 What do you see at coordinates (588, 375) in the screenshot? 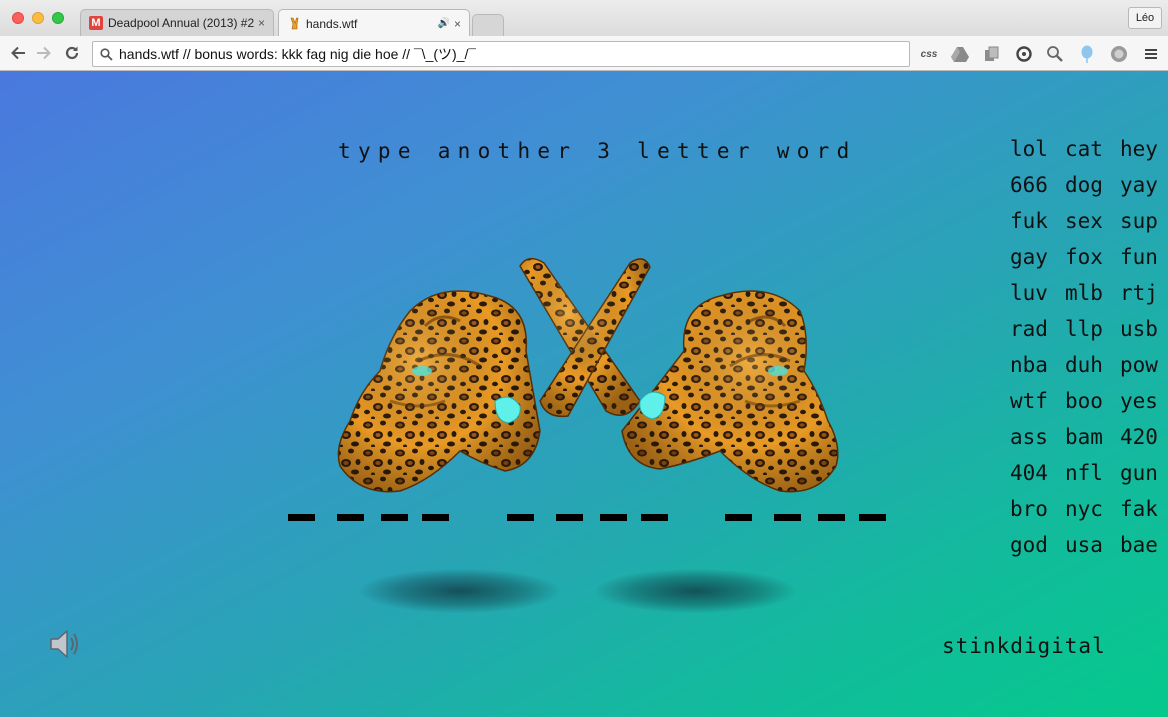
I see `leopard-hands-illustration` at bounding box center [588, 375].